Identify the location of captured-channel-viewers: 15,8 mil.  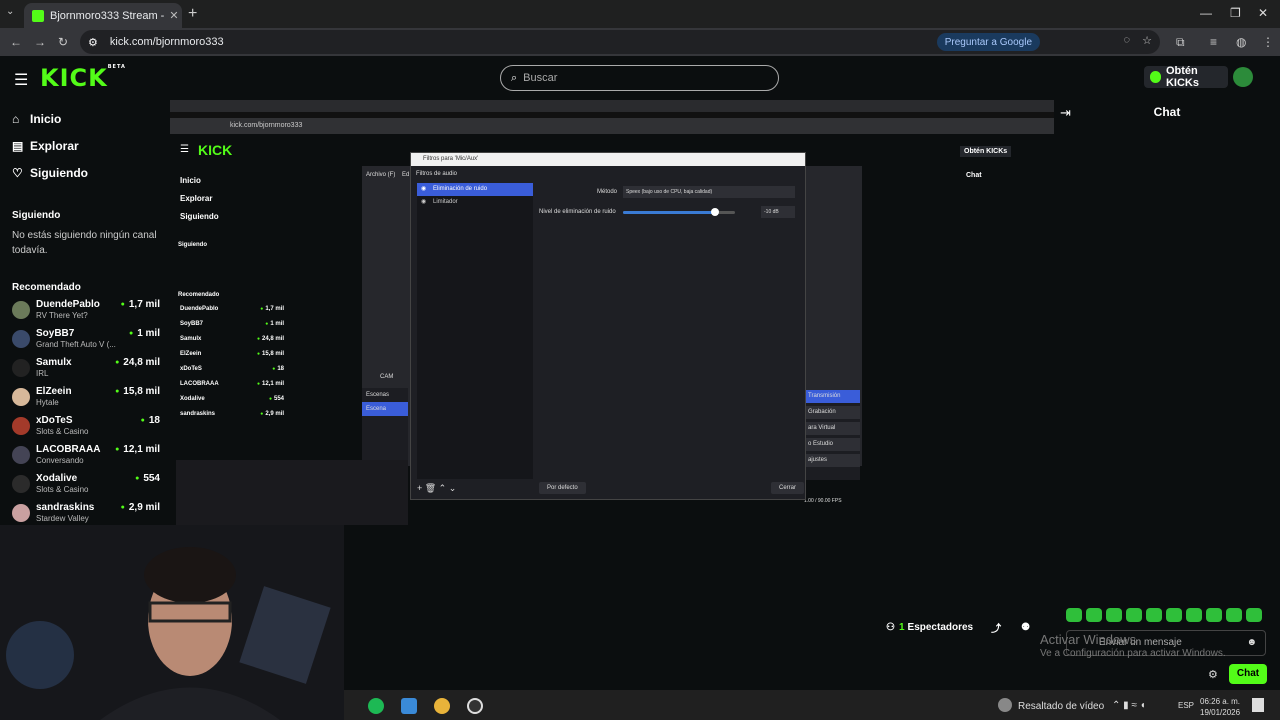
(270, 354).